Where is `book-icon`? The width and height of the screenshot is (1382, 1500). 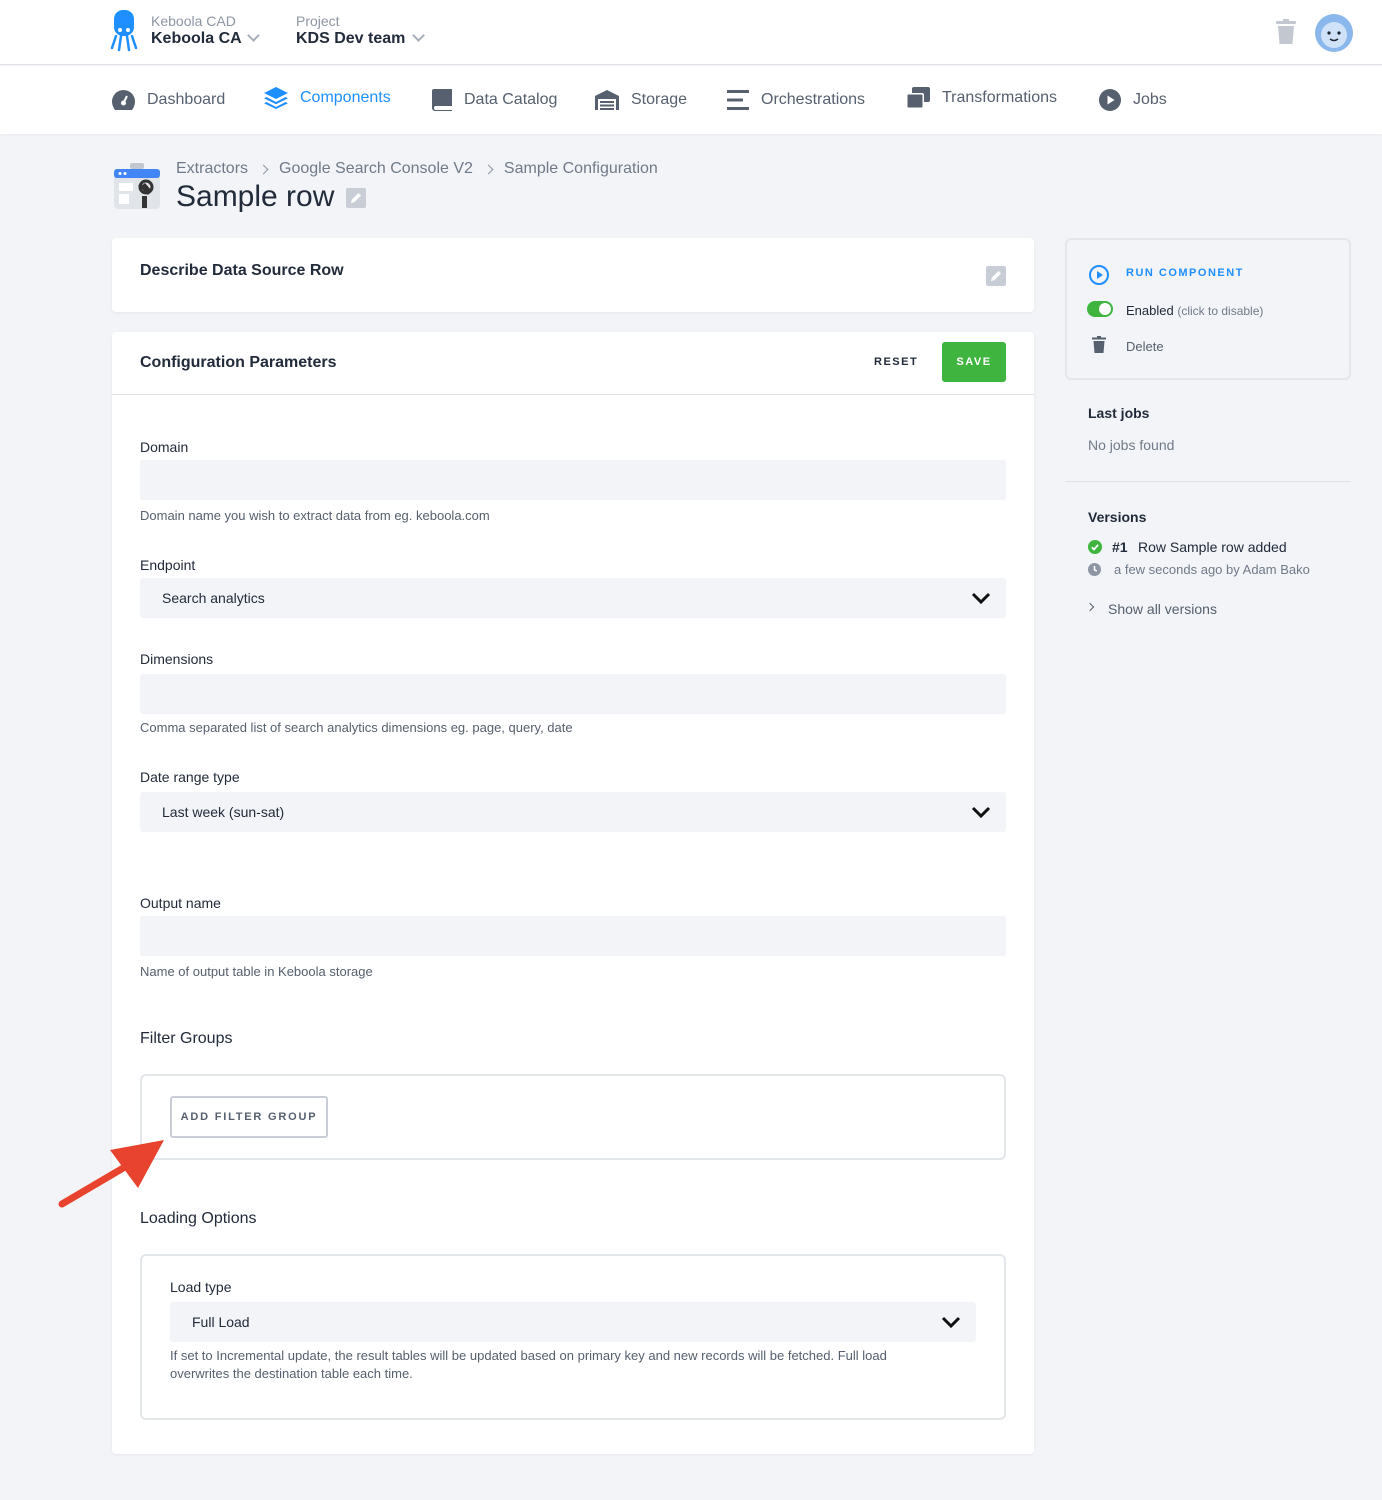 book-icon is located at coordinates (442, 100).